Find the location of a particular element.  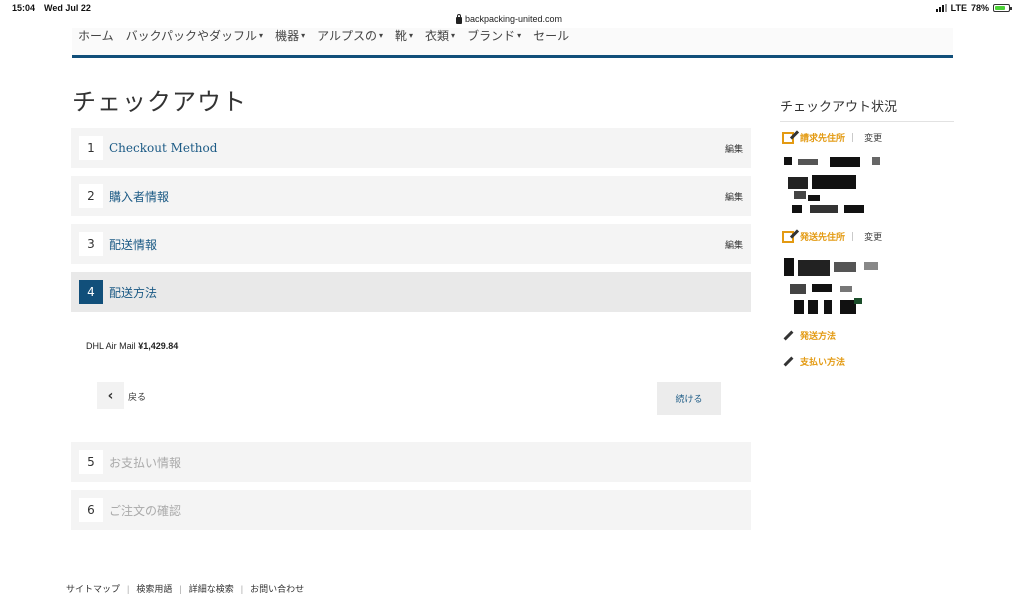

step-number: 5 is located at coordinates (91, 462).